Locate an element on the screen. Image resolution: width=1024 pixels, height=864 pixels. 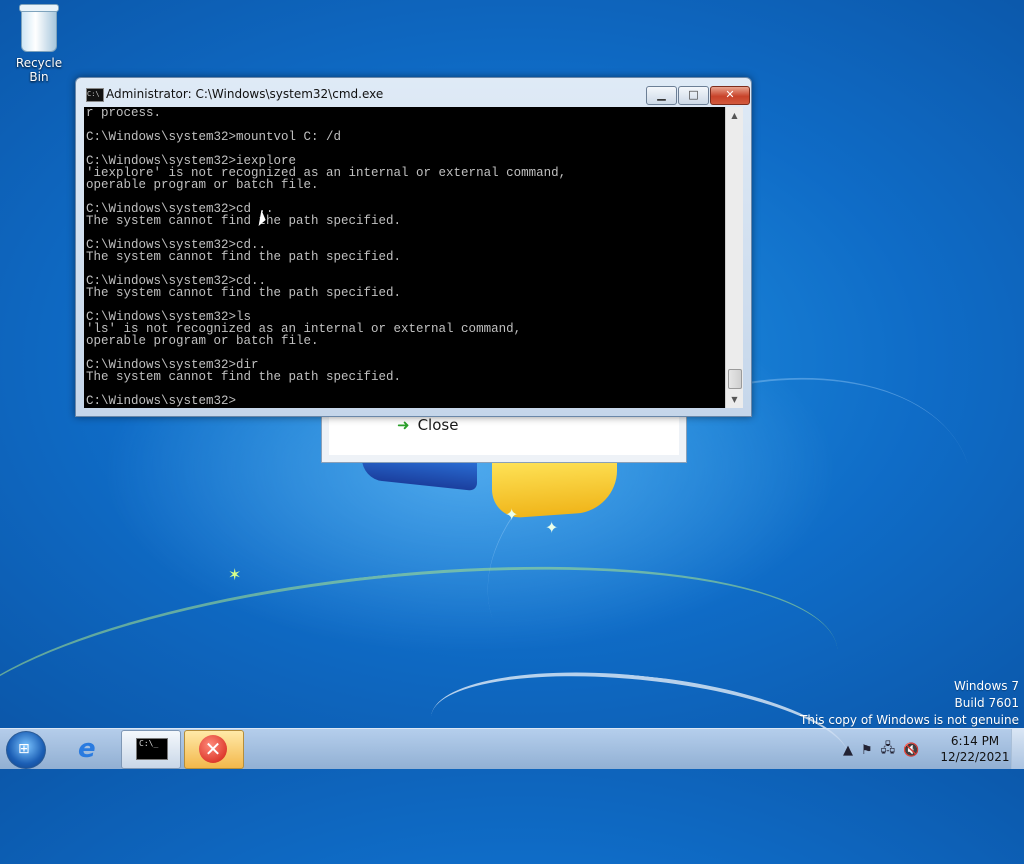
cmd-icon: C:\_ is located at coordinates (152, 749).